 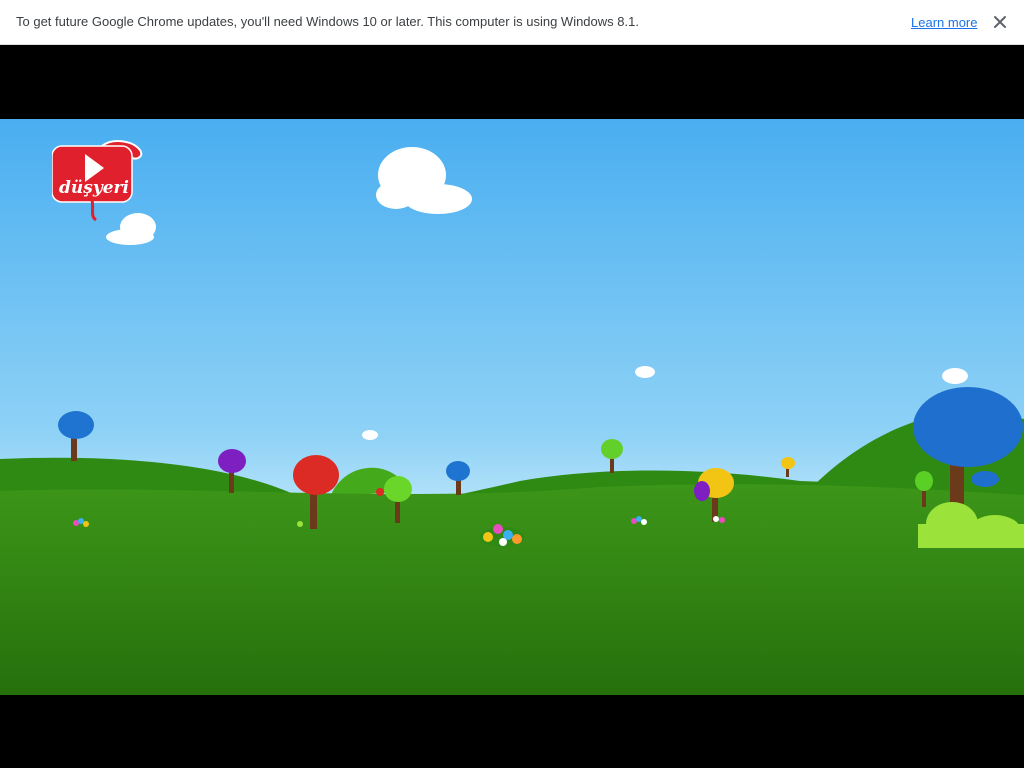 What do you see at coordinates (1000, 22) in the screenshot?
I see `close-icon` at bounding box center [1000, 22].